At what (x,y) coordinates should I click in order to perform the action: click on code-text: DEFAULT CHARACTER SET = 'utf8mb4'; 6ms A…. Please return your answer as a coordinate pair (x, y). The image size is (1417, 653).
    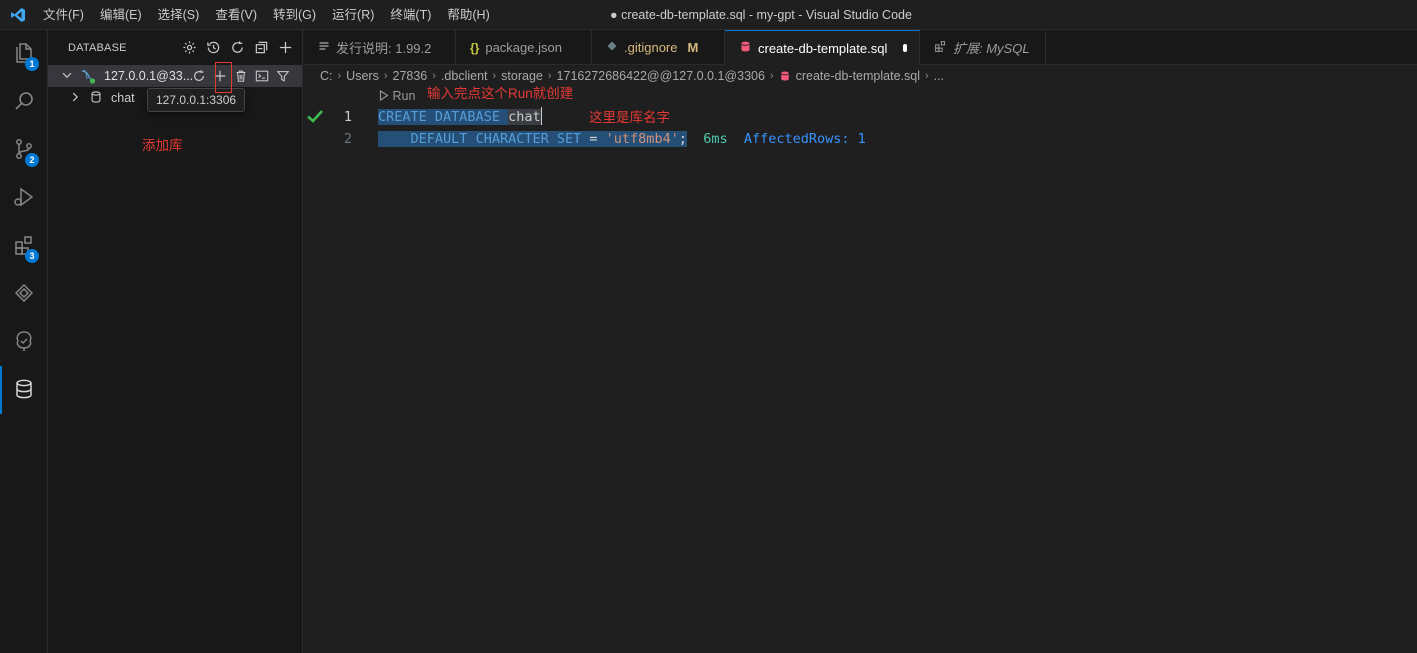
    Looking at the image, I should click on (622, 139).